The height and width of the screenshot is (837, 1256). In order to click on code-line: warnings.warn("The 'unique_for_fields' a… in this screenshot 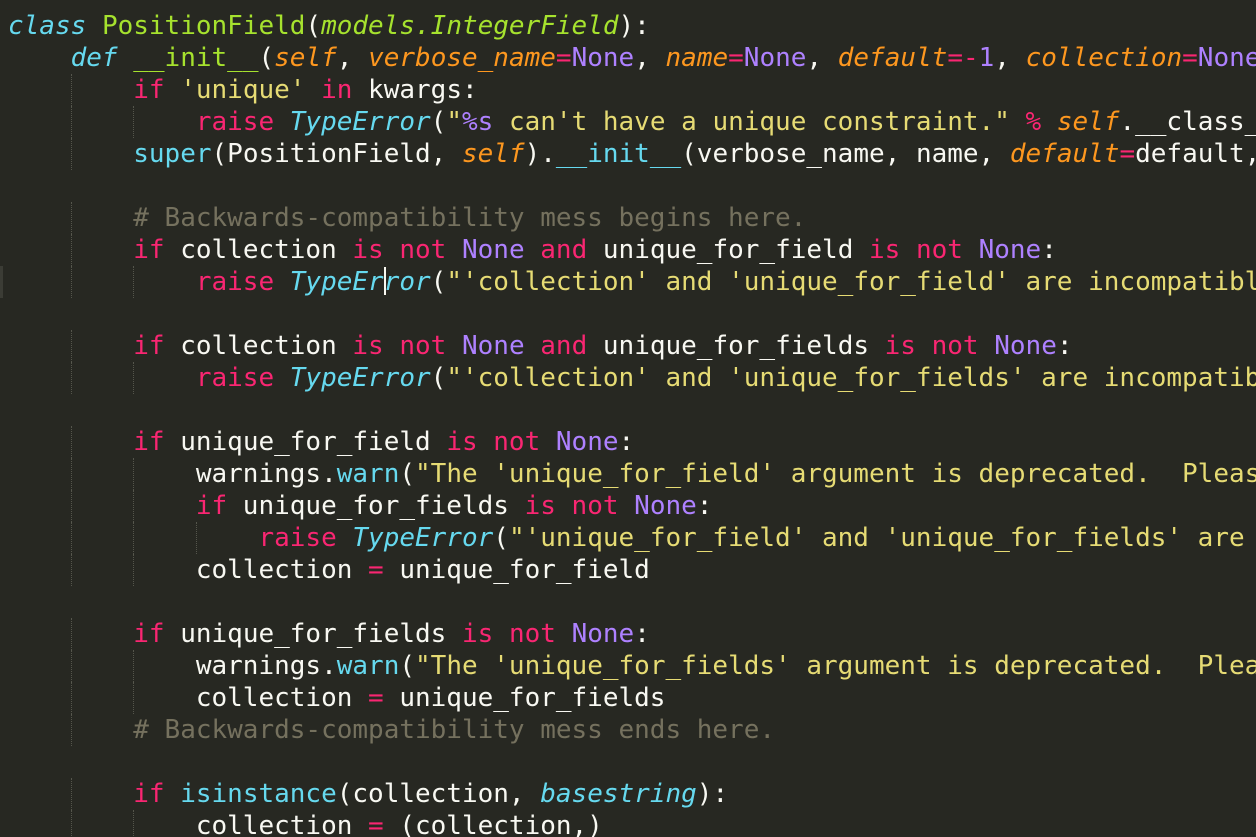, I will do `click(632, 666)`.